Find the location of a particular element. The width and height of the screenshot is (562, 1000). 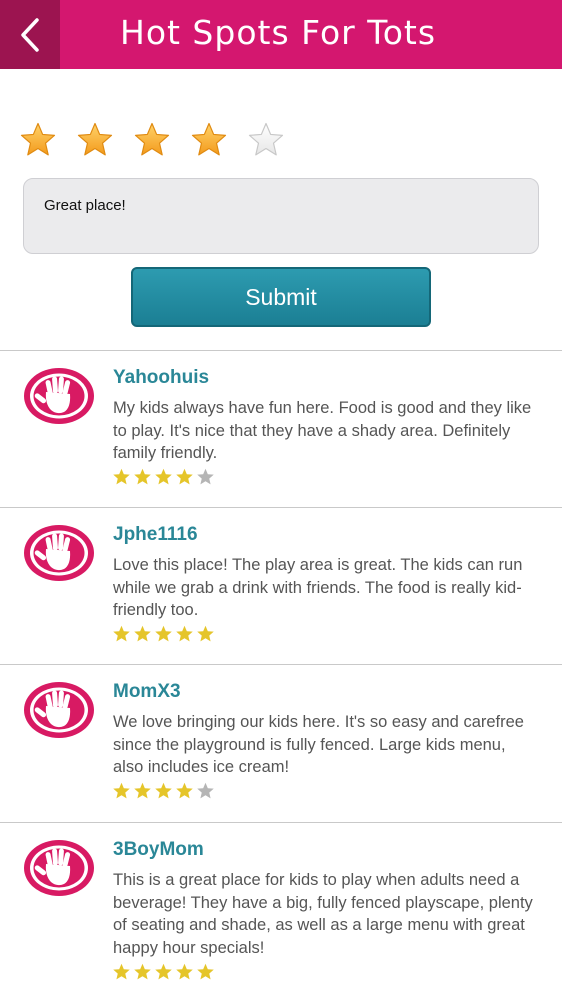

app-header: Hot Spots For Tots is located at coordinates (281, 34).